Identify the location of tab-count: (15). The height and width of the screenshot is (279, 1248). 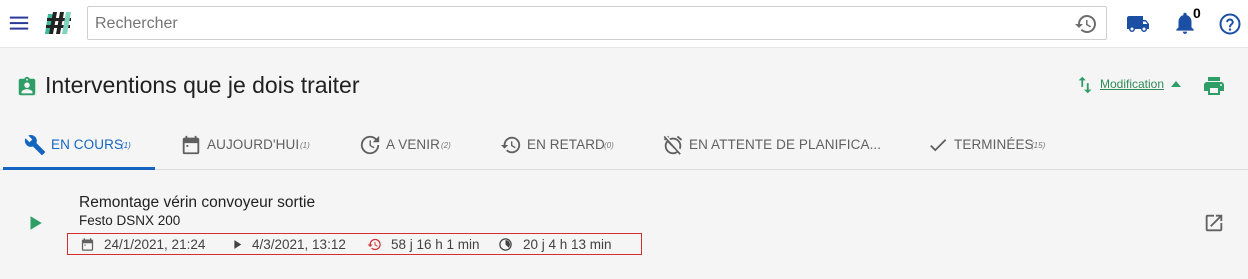
(1038, 145).